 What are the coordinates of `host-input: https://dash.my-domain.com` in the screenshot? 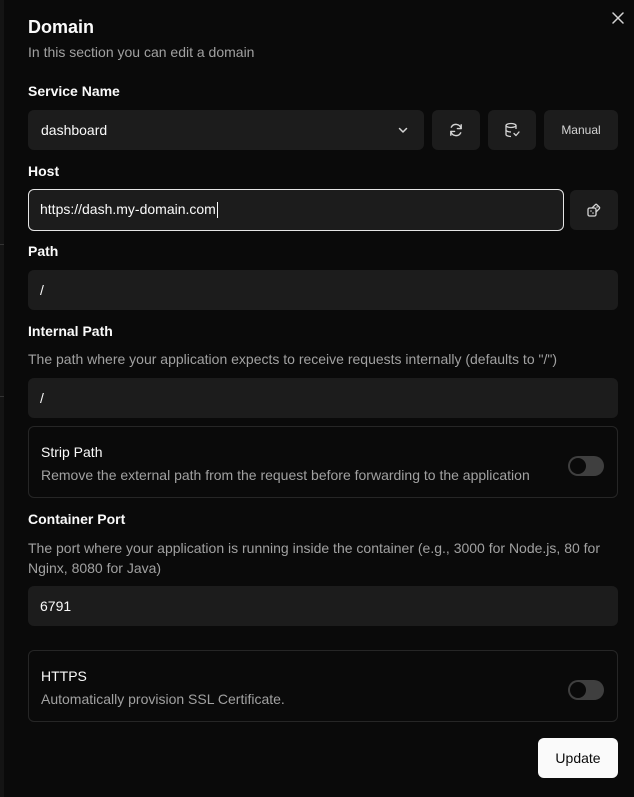 It's located at (296, 210).